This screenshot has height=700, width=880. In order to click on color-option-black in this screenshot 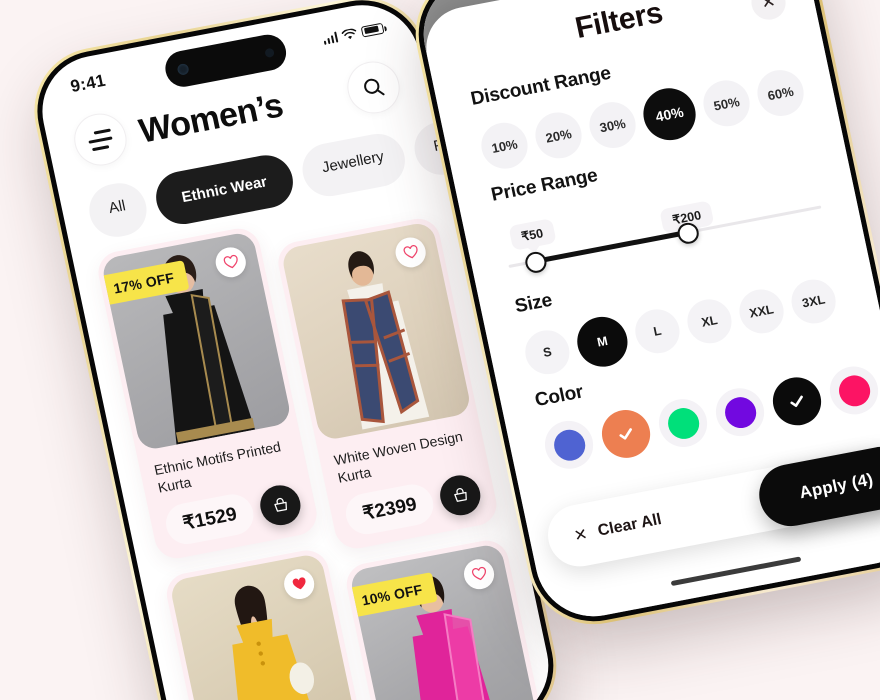, I will do `click(797, 401)`.